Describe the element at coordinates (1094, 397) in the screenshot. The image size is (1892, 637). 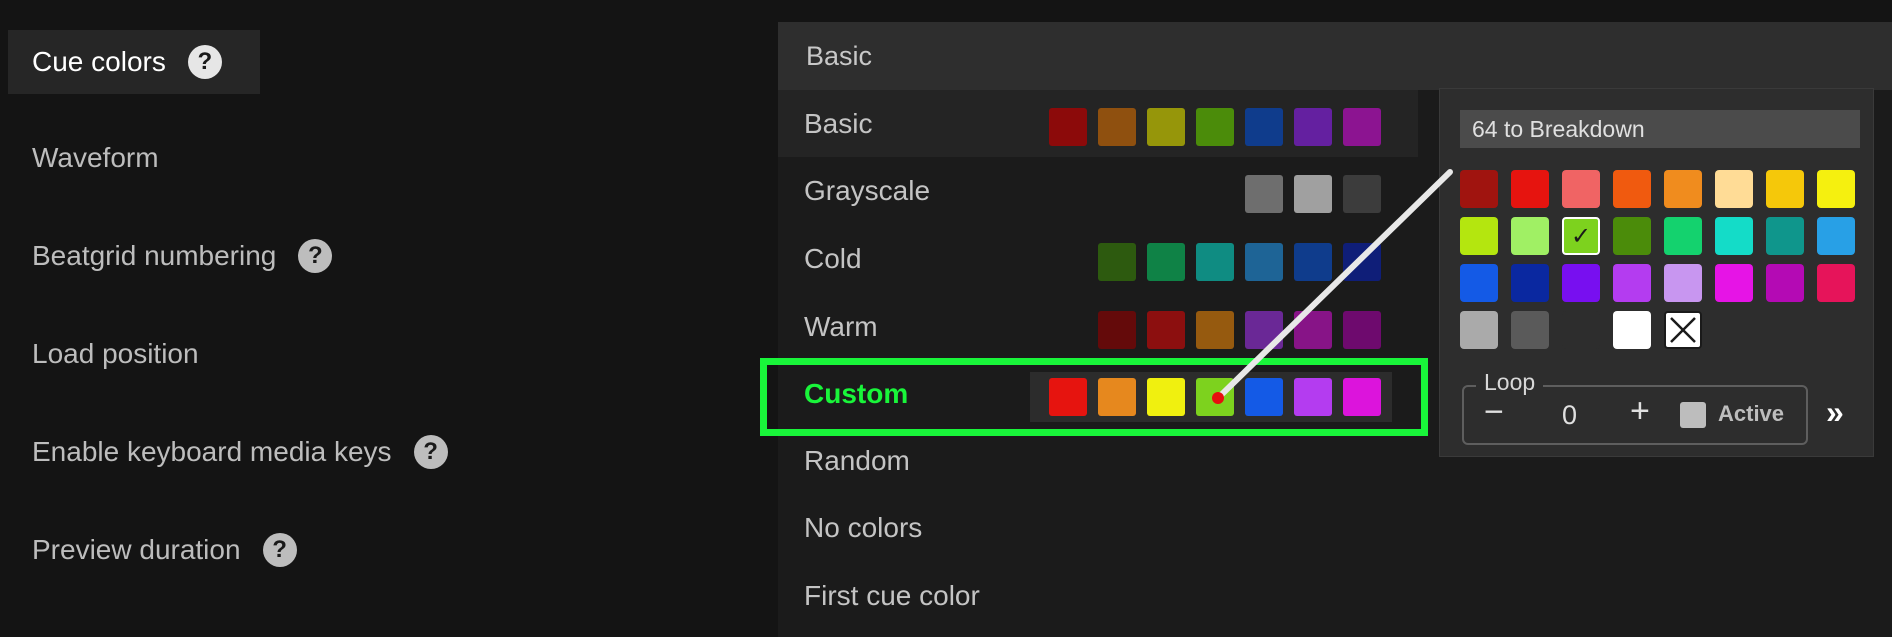
I see `custom-highlight-box` at that location.